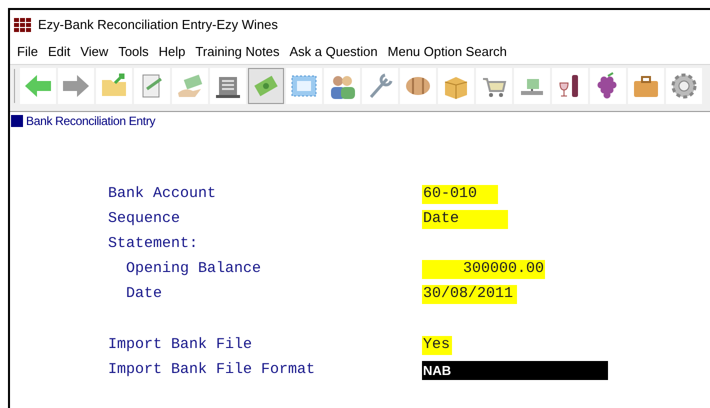  What do you see at coordinates (460, 194) in the screenshot?
I see `input-field: 60-010` at bounding box center [460, 194].